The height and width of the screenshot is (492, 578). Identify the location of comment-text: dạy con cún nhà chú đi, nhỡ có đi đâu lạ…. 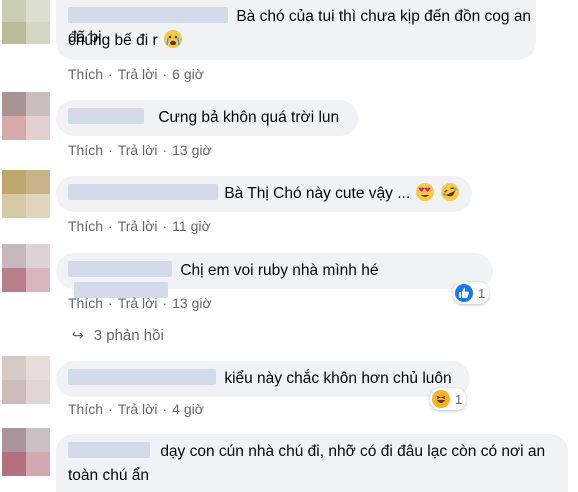
(353, 451).